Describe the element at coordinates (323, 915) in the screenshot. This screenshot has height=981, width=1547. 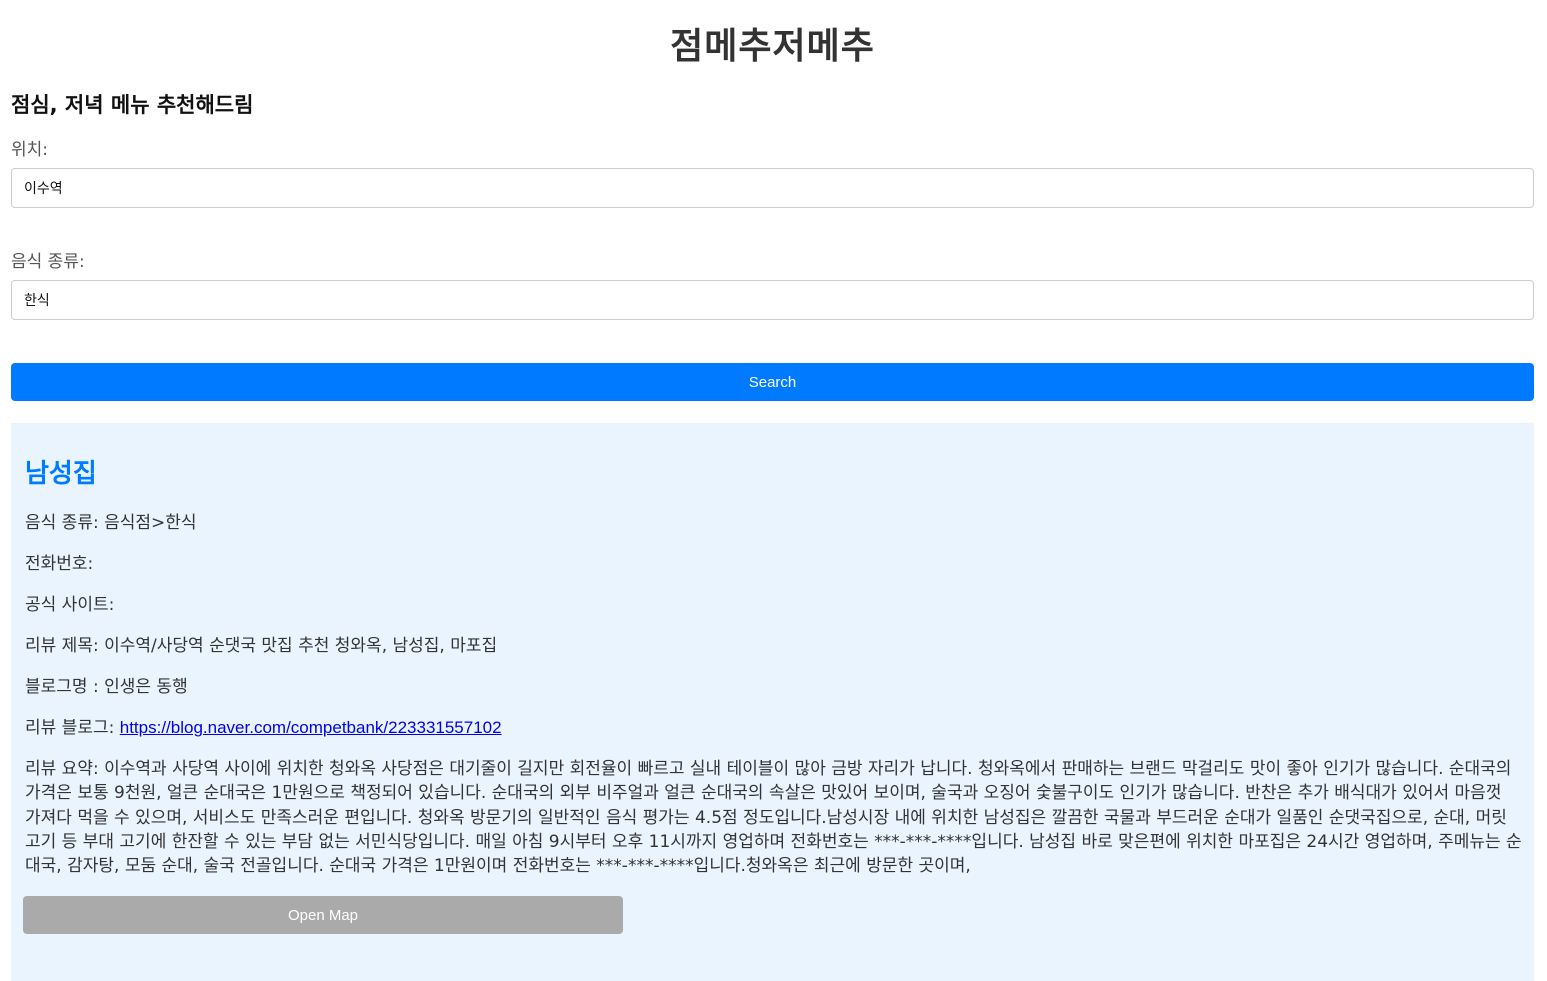
I see `open-map-button: Open Map` at that location.